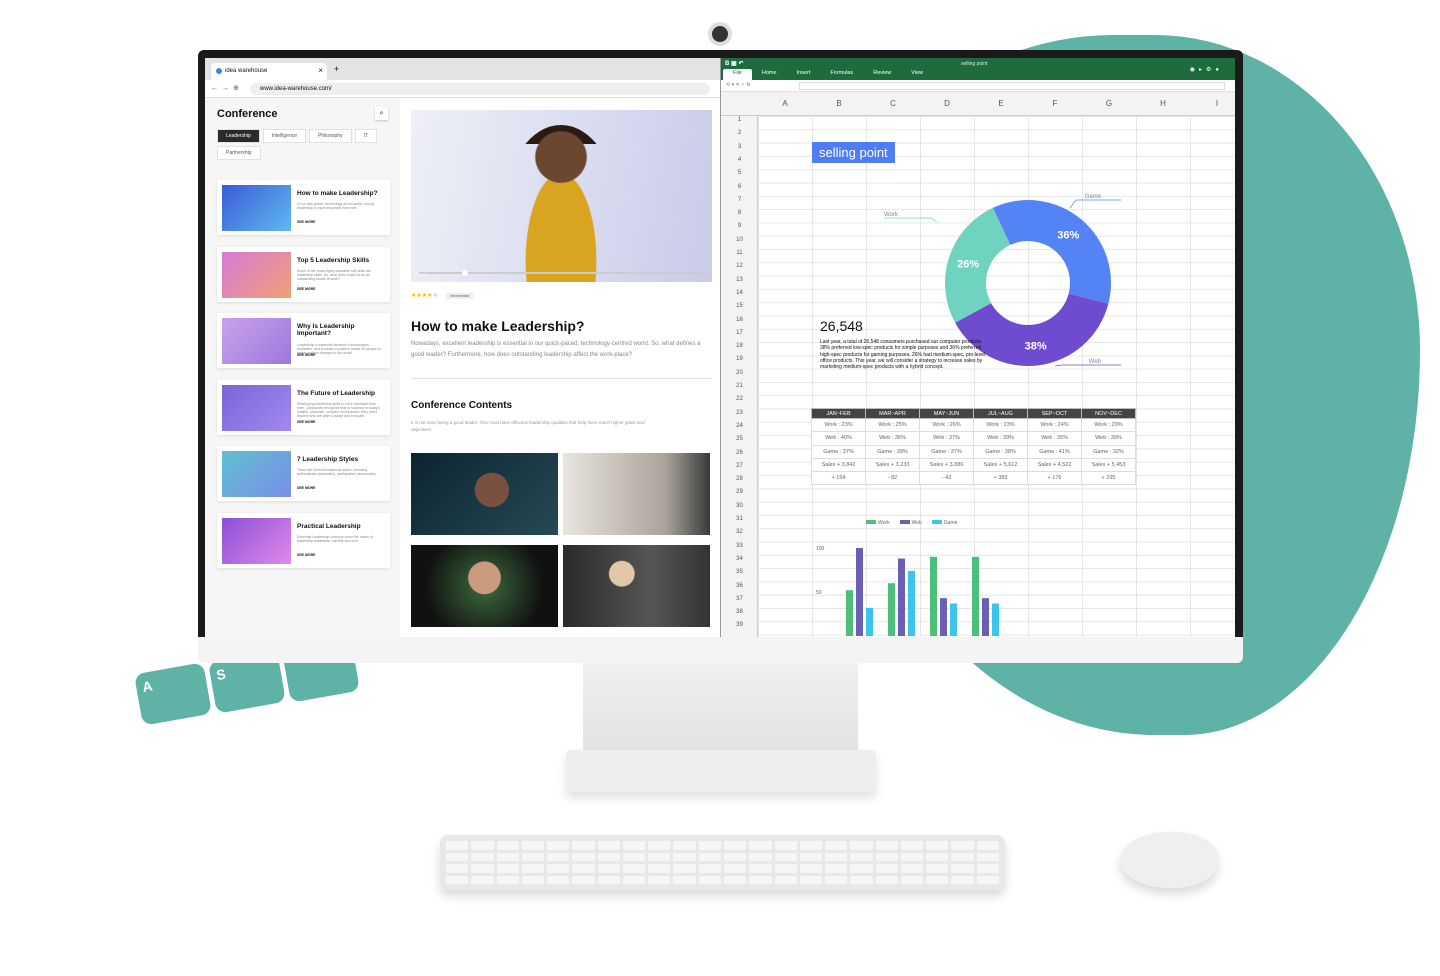 Image resolution: width=1440 pixels, height=976 pixels. Describe the element at coordinates (365, 136) in the screenshot. I see `chip-it: IT` at that location.